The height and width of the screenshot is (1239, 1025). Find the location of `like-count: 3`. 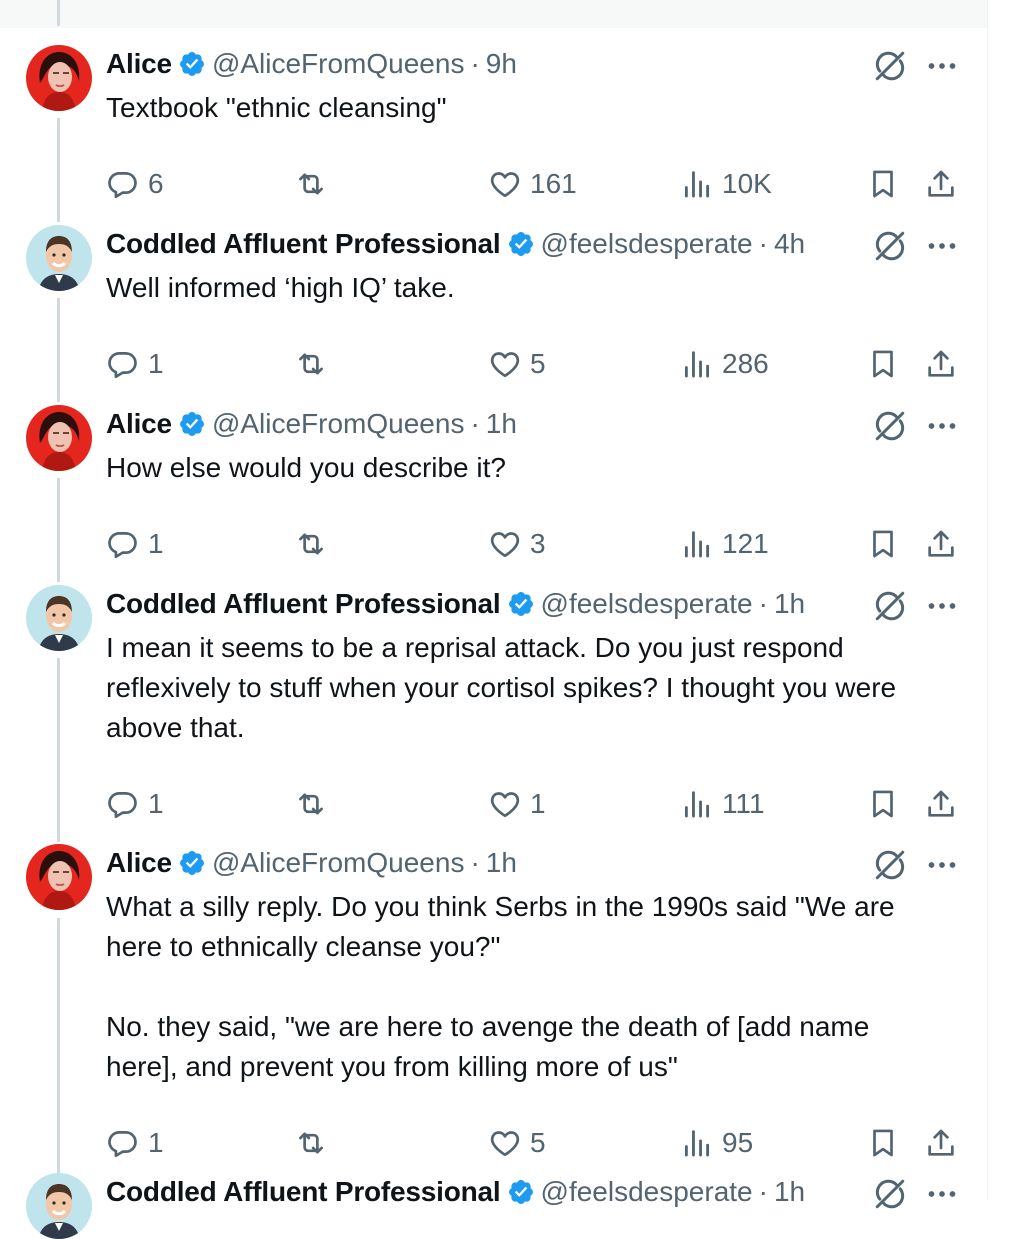

like-count: 3 is located at coordinates (538, 543).